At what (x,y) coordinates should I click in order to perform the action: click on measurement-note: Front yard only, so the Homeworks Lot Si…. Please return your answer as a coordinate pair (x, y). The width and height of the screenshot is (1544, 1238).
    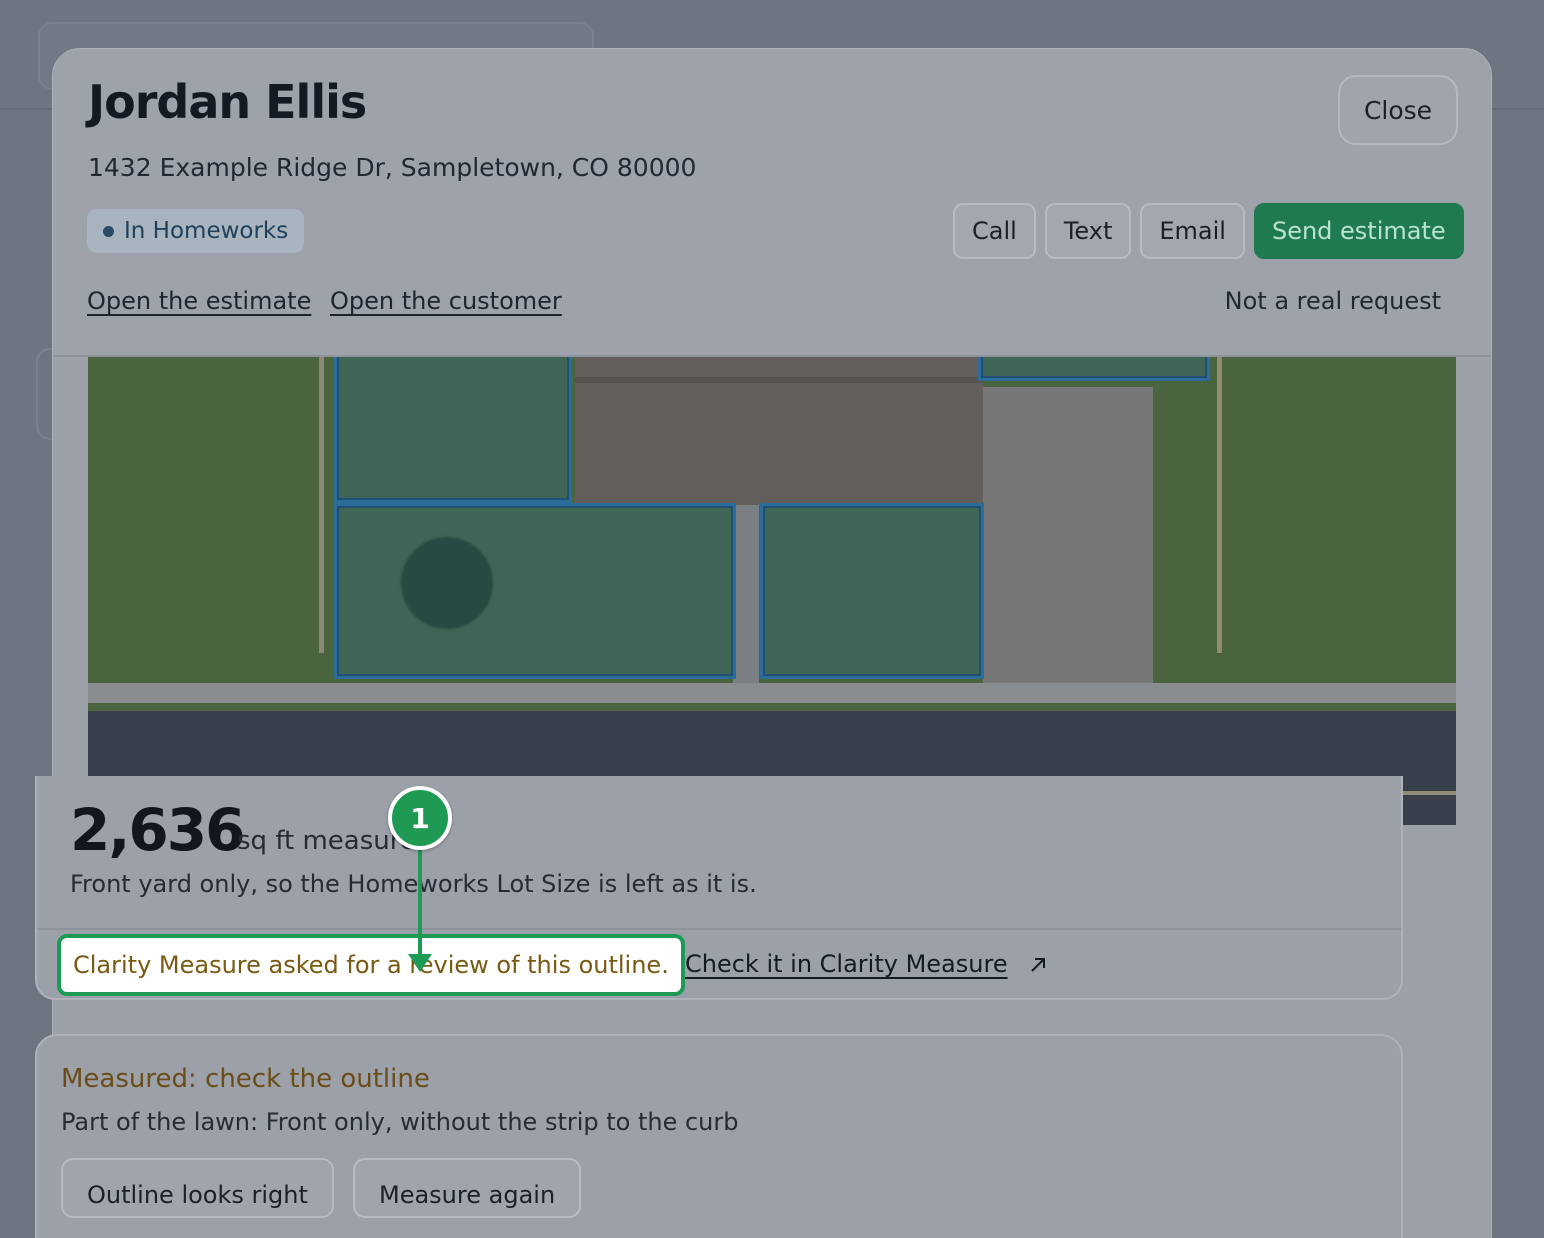
    Looking at the image, I should click on (413, 884).